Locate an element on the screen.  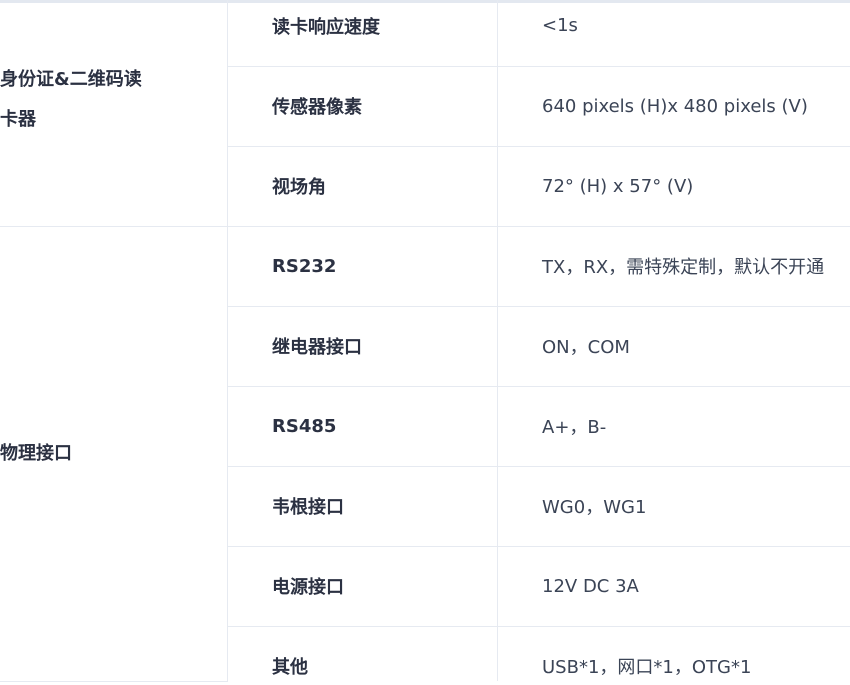
group-label: 身份证&二维码读卡器 is located at coordinates (71, 100).